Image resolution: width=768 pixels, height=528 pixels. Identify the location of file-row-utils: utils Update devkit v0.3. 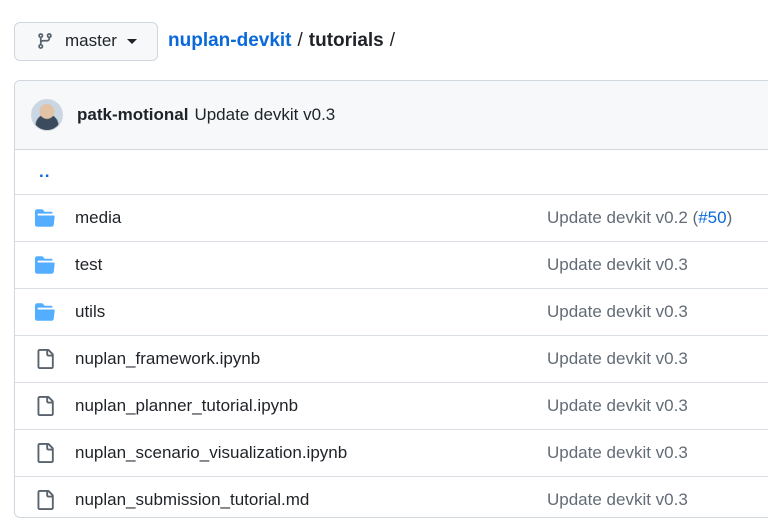
(391, 312).